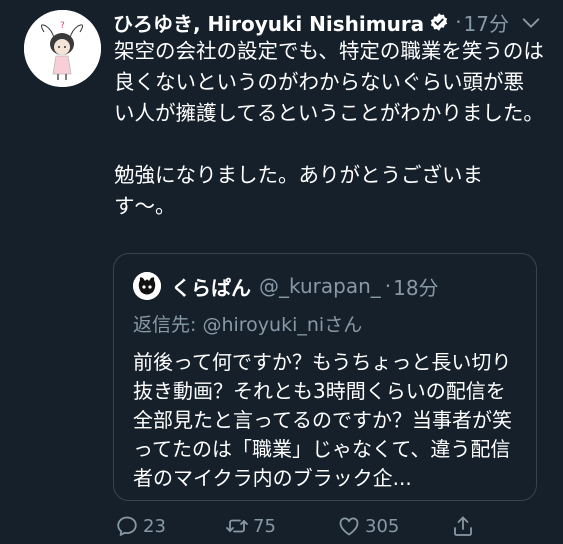  I want to click on quoted-avatar, so click(147, 286).